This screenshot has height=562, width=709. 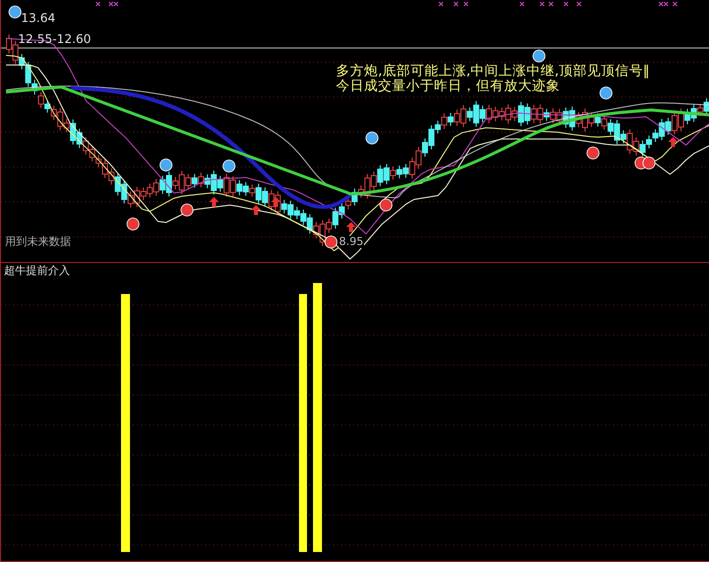 What do you see at coordinates (448, 86) in the screenshot?
I see `signal-description-text: 今日成交量小于昨日，但有放大迹象` at bounding box center [448, 86].